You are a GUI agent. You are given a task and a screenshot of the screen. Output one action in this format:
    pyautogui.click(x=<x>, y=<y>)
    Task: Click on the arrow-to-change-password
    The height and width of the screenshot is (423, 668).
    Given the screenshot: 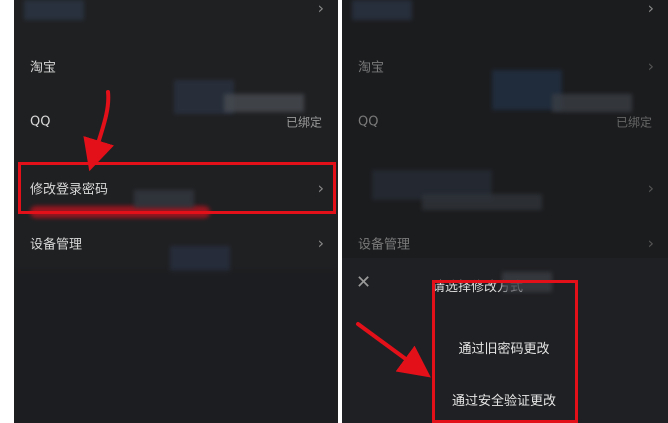 What is the action you would take?
    pyautogui.click(x=98, y=131)
    